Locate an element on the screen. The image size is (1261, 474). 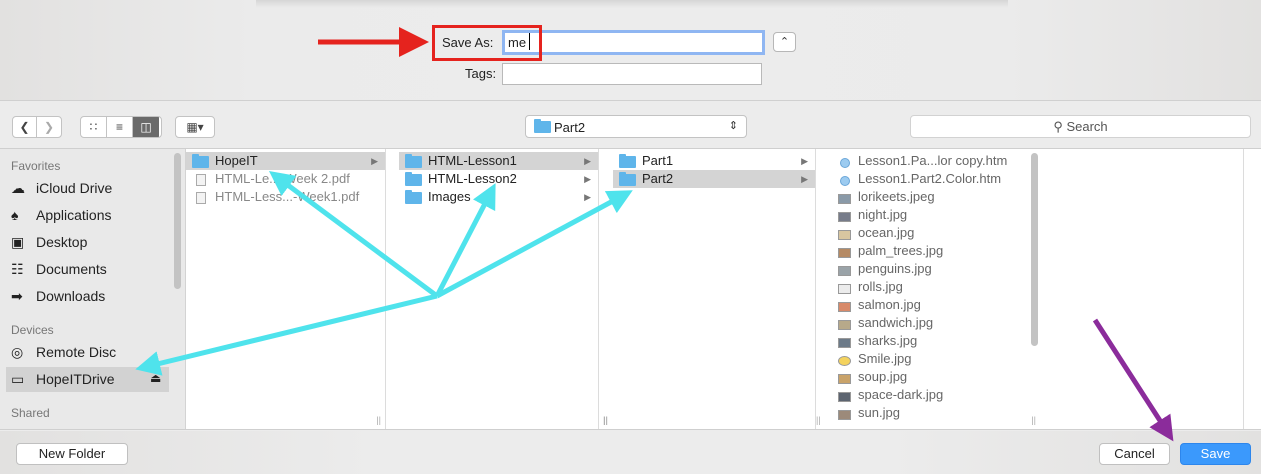
cyan-arrow-to-hopeit is located at coordinates (353, 235).